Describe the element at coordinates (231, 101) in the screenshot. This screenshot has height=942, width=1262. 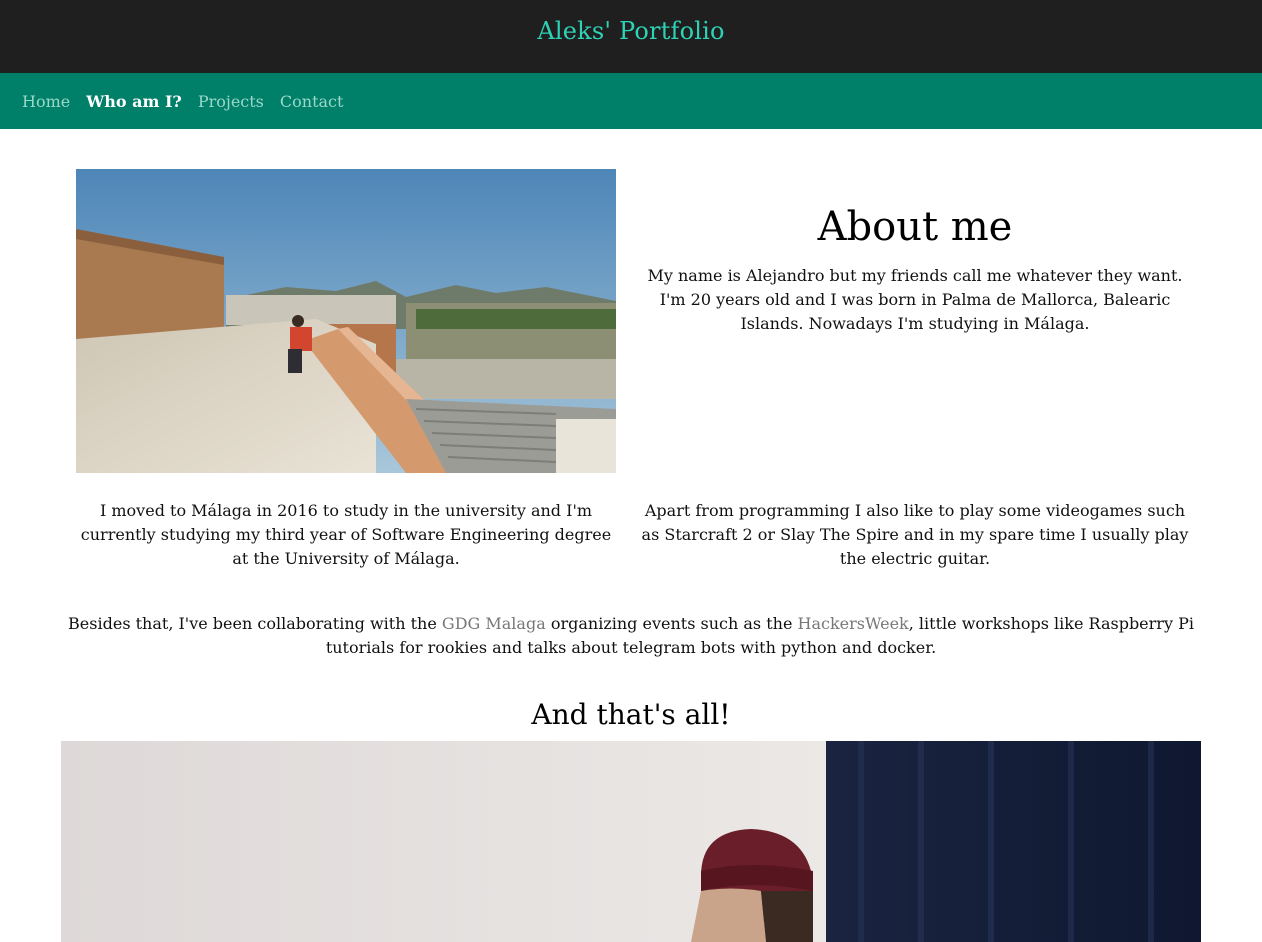
I see `nav-item-projects: Projects` at that location.